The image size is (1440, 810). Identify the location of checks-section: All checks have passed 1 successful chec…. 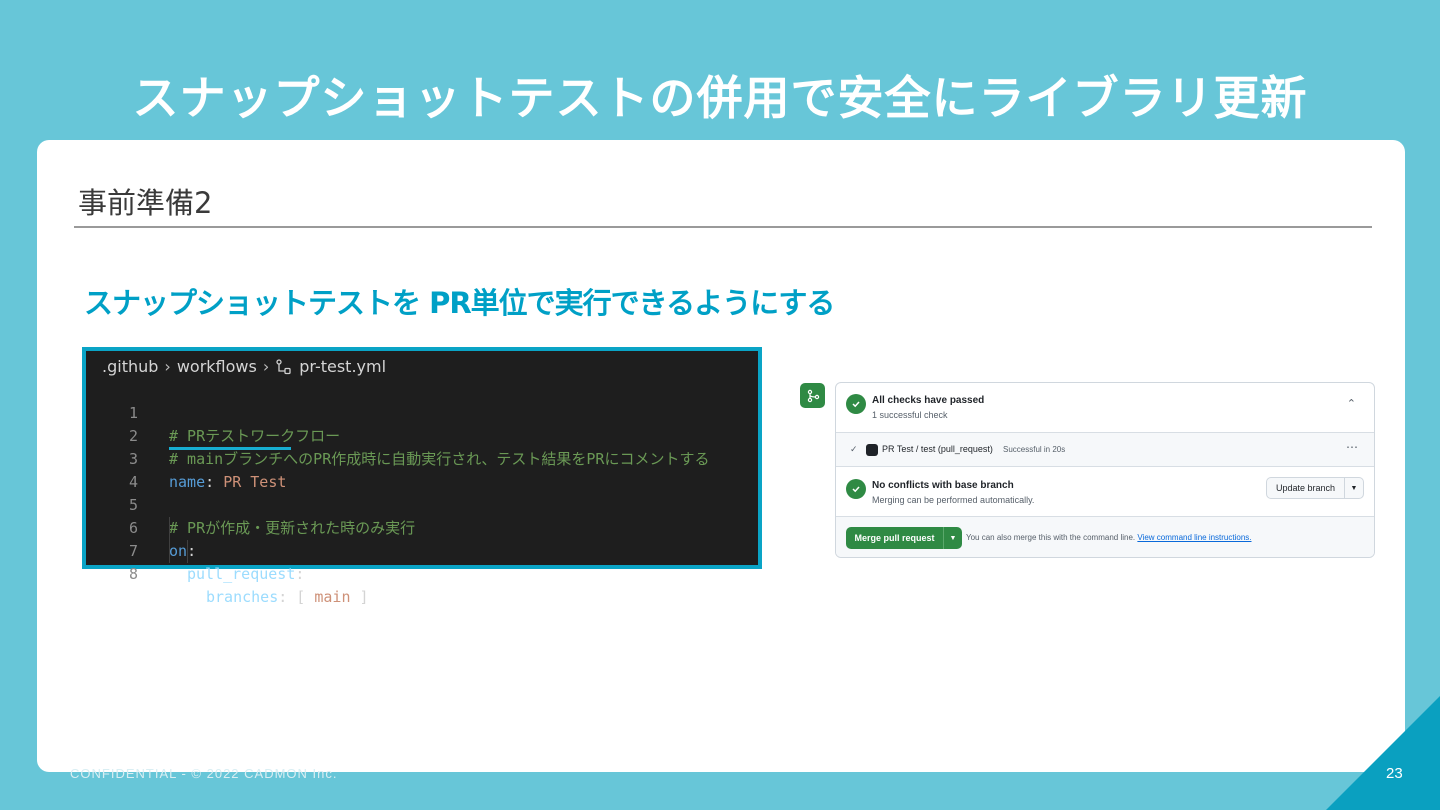
(1105, 408).